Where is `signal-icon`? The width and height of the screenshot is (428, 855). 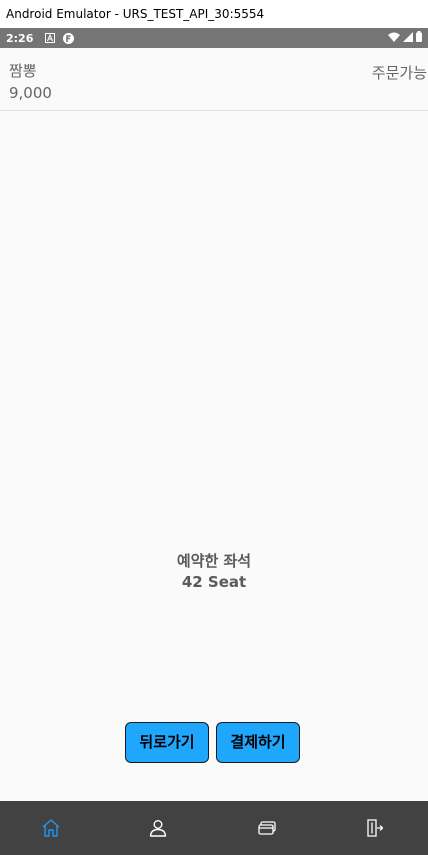
signal-icon is located at coordinates (408, 38).